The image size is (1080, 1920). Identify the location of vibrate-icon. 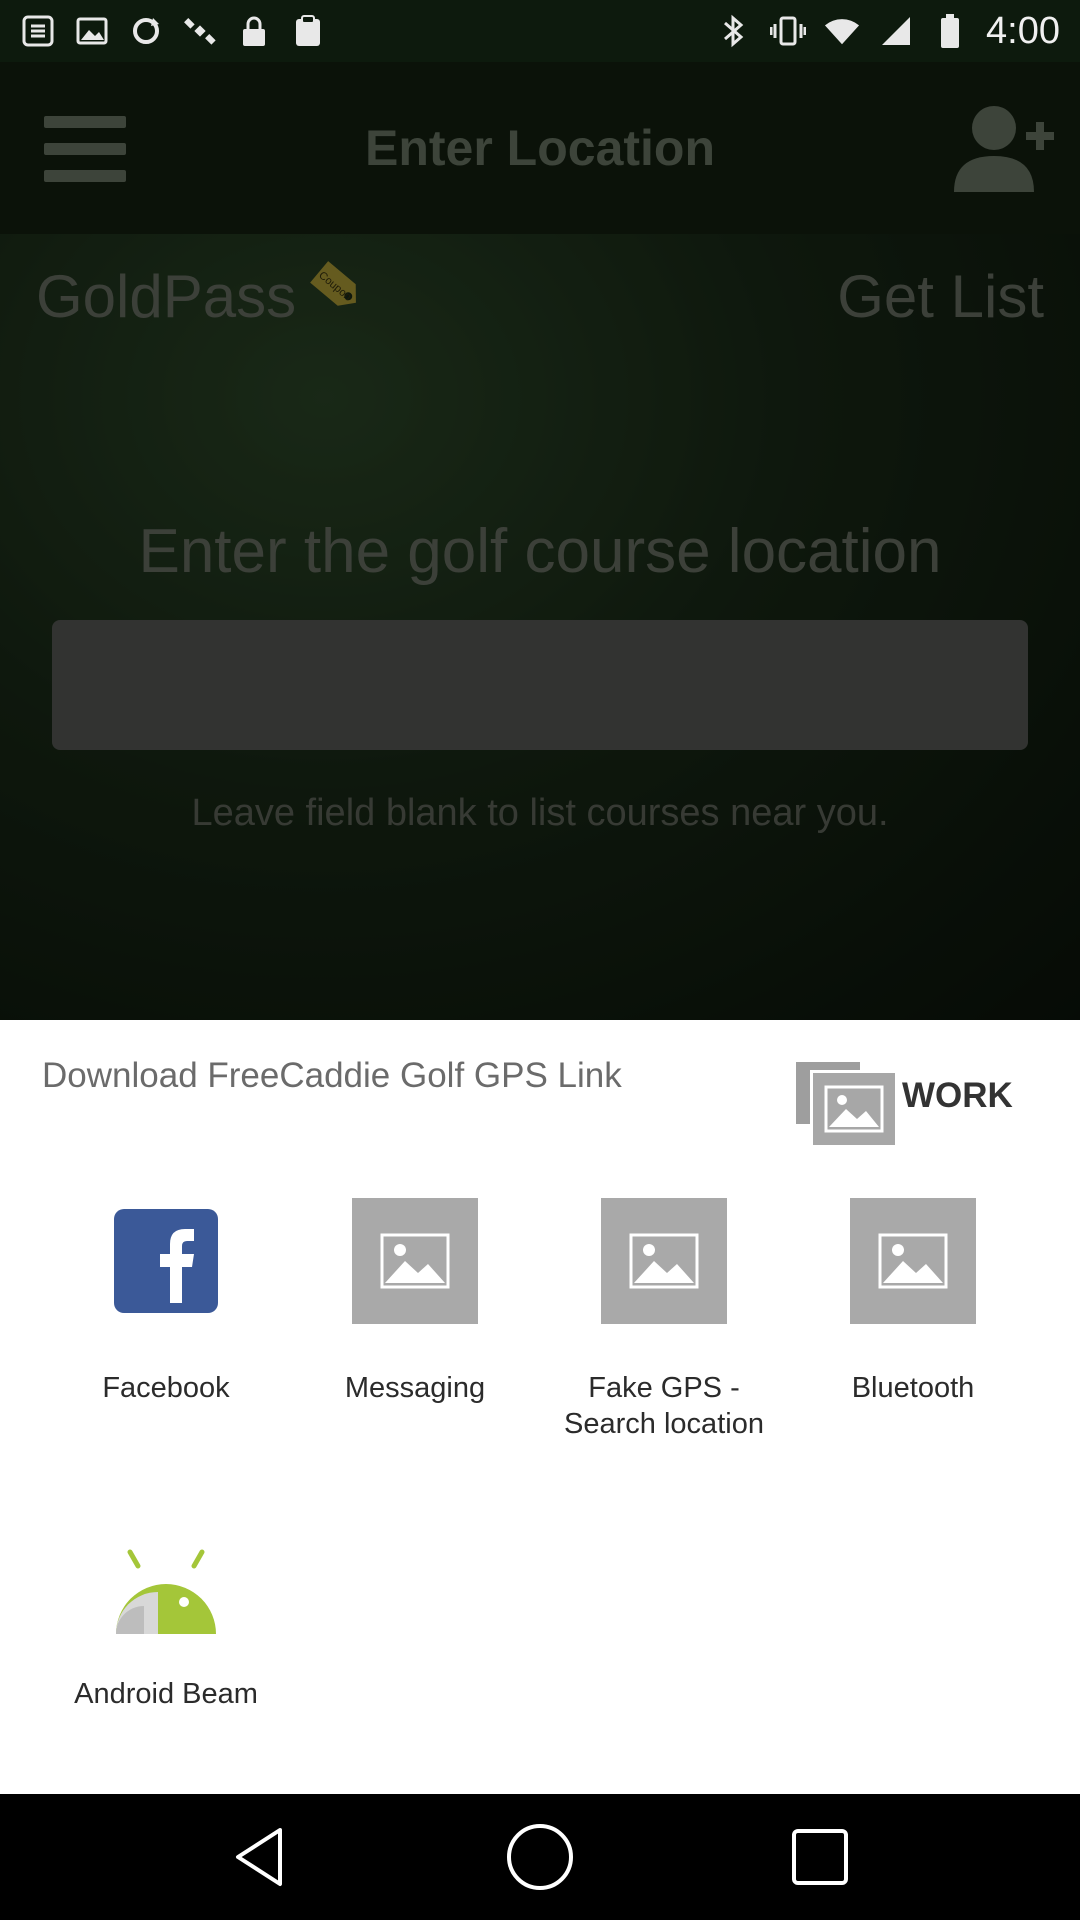
(788, 31).